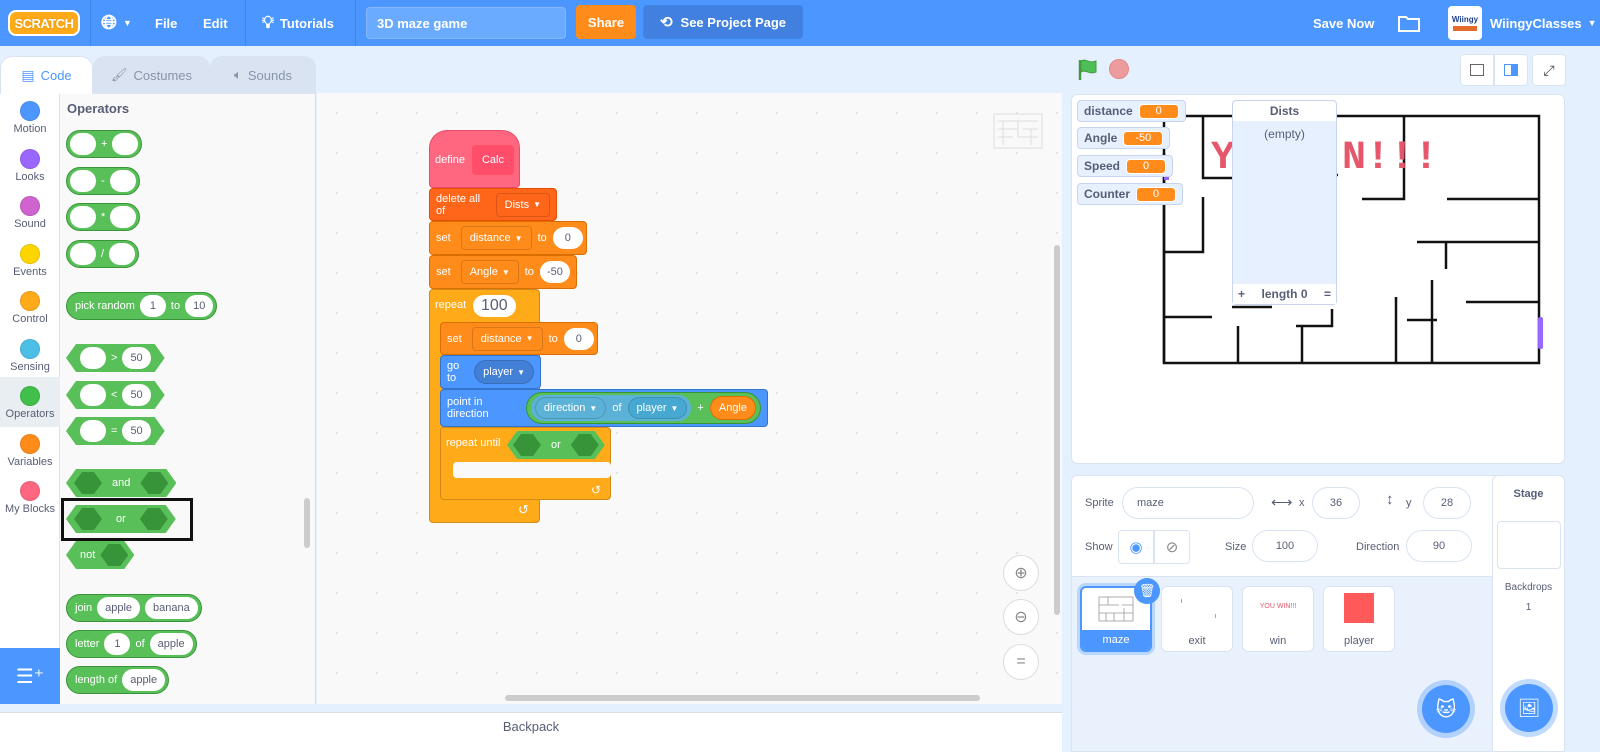  What do you see at coordinates (30, 499) in the screenshot?
I see `category-my-blocks: My Blocks` at bounding box center [30, 499].